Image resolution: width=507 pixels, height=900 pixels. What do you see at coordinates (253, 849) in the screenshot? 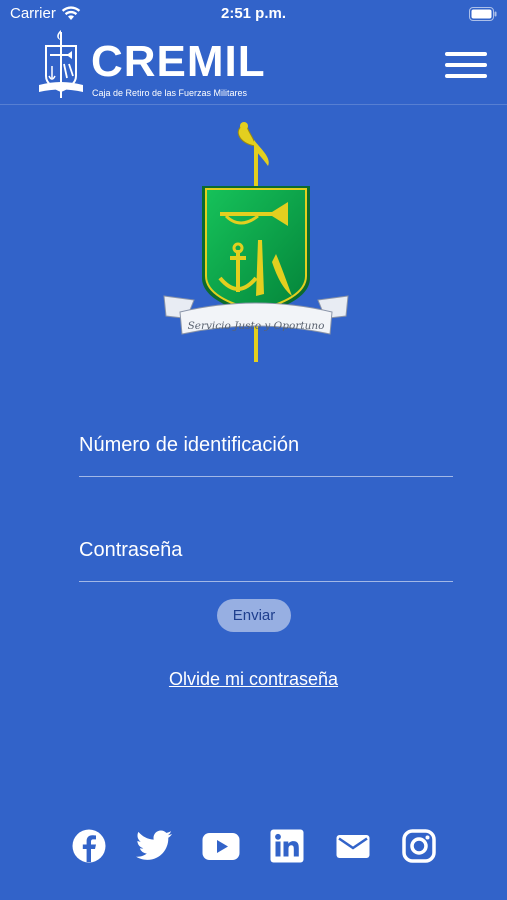
I see `social-links-bar` at bounding box center [253, 849].